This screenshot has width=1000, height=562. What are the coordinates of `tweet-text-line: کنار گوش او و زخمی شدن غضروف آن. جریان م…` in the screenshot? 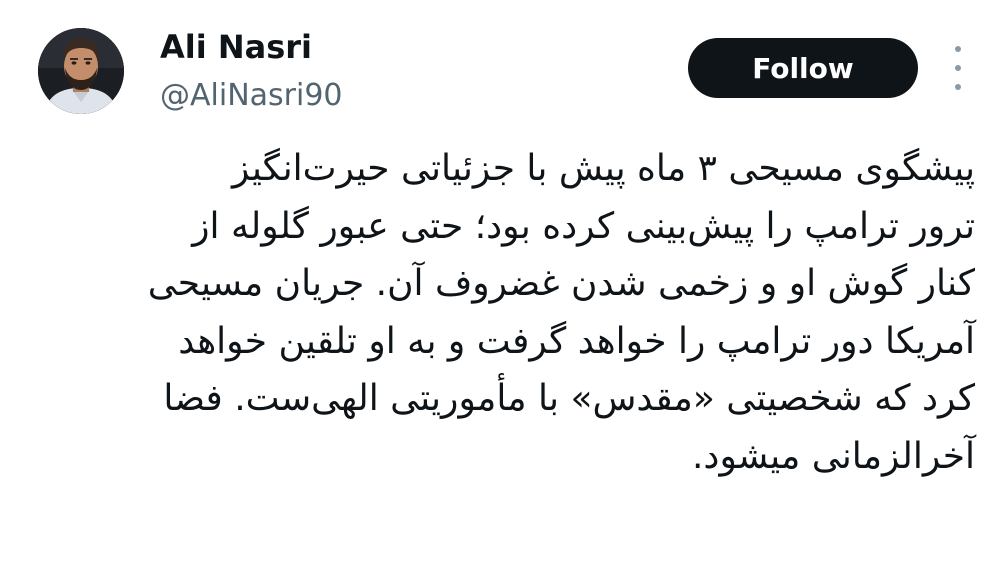 It's located at (561, 283).